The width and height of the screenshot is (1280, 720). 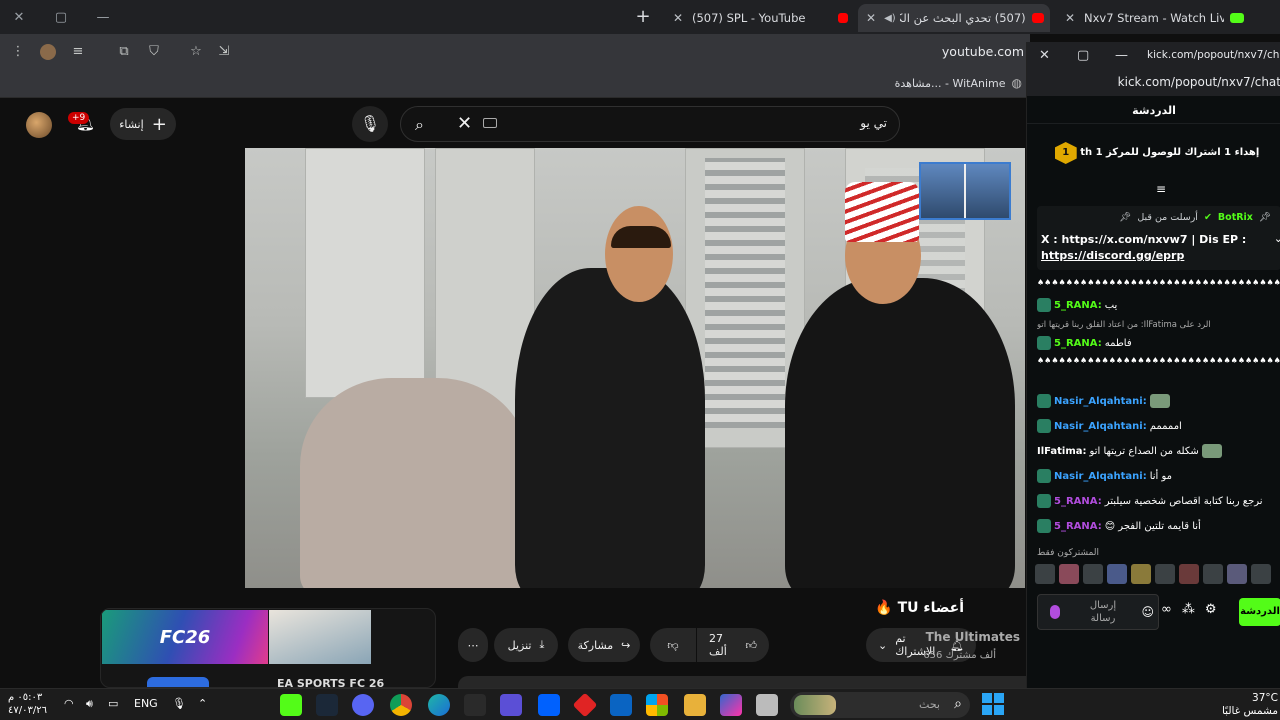 What do you see at coordinates (1146, 240) in the screenshot?
I see `pinned-line: X : https://x.com/nxvw7 | Dis EP :` at bounding box center [1146, 240].